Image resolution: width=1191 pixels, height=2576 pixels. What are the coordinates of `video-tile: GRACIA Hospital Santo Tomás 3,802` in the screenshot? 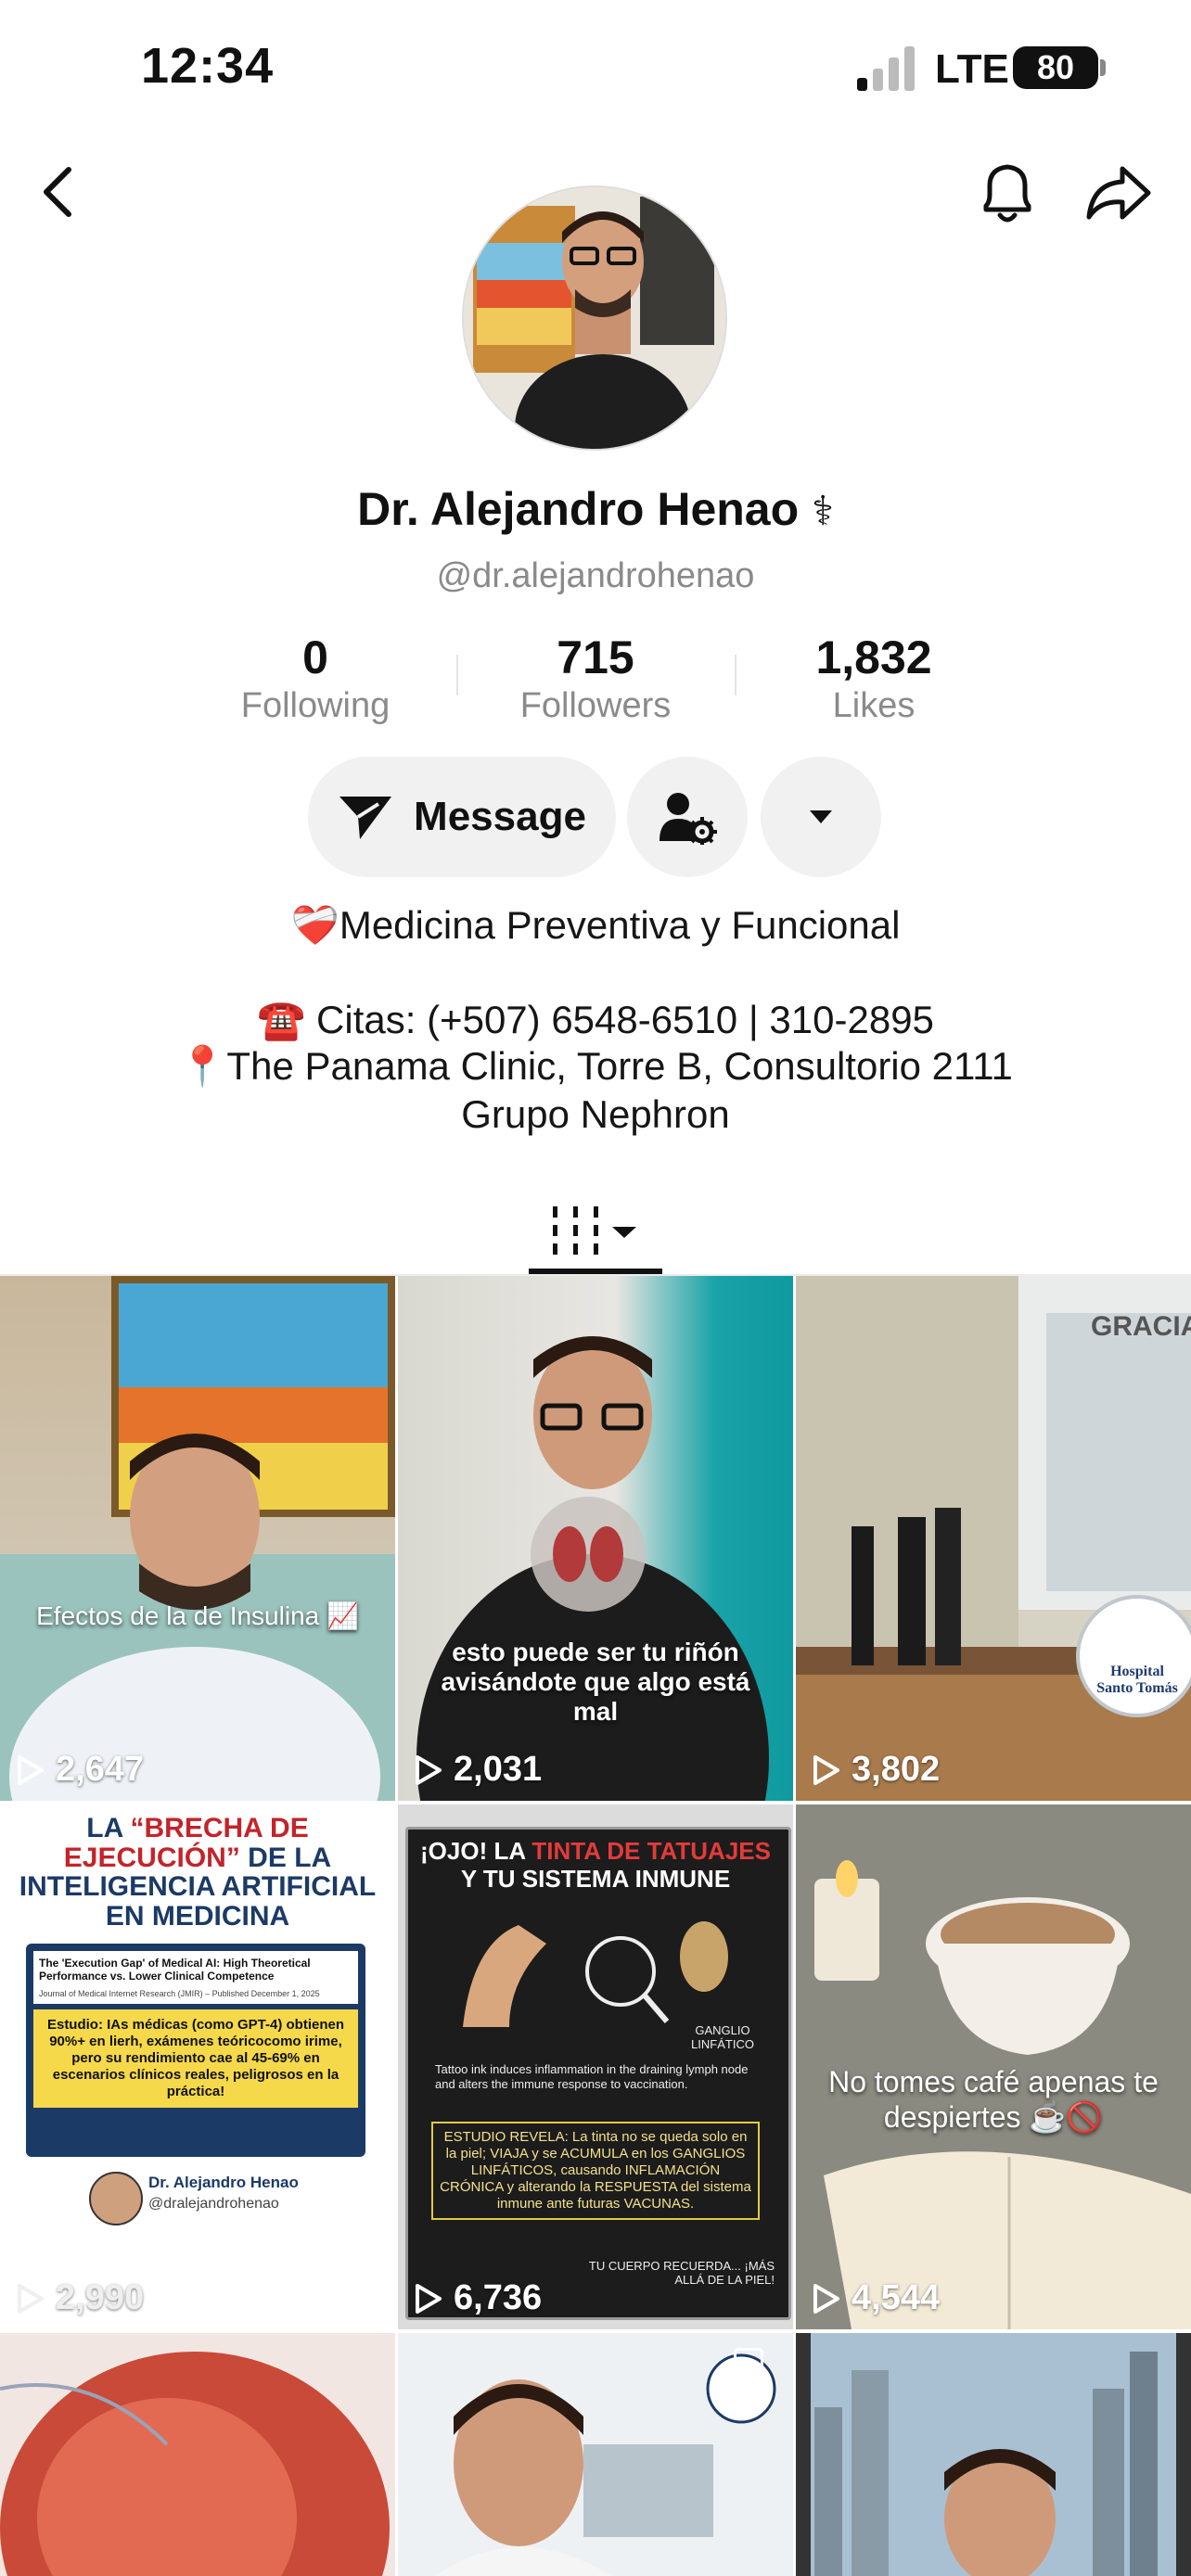 It's located at (993, 1538).